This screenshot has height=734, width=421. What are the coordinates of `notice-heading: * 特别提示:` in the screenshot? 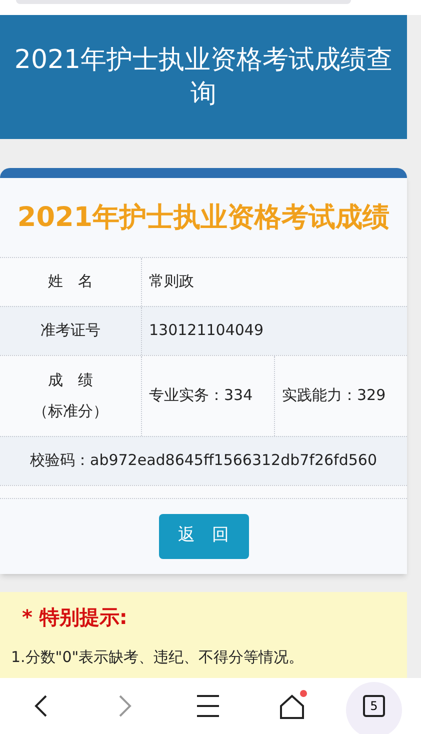 It's located at (74, 617).